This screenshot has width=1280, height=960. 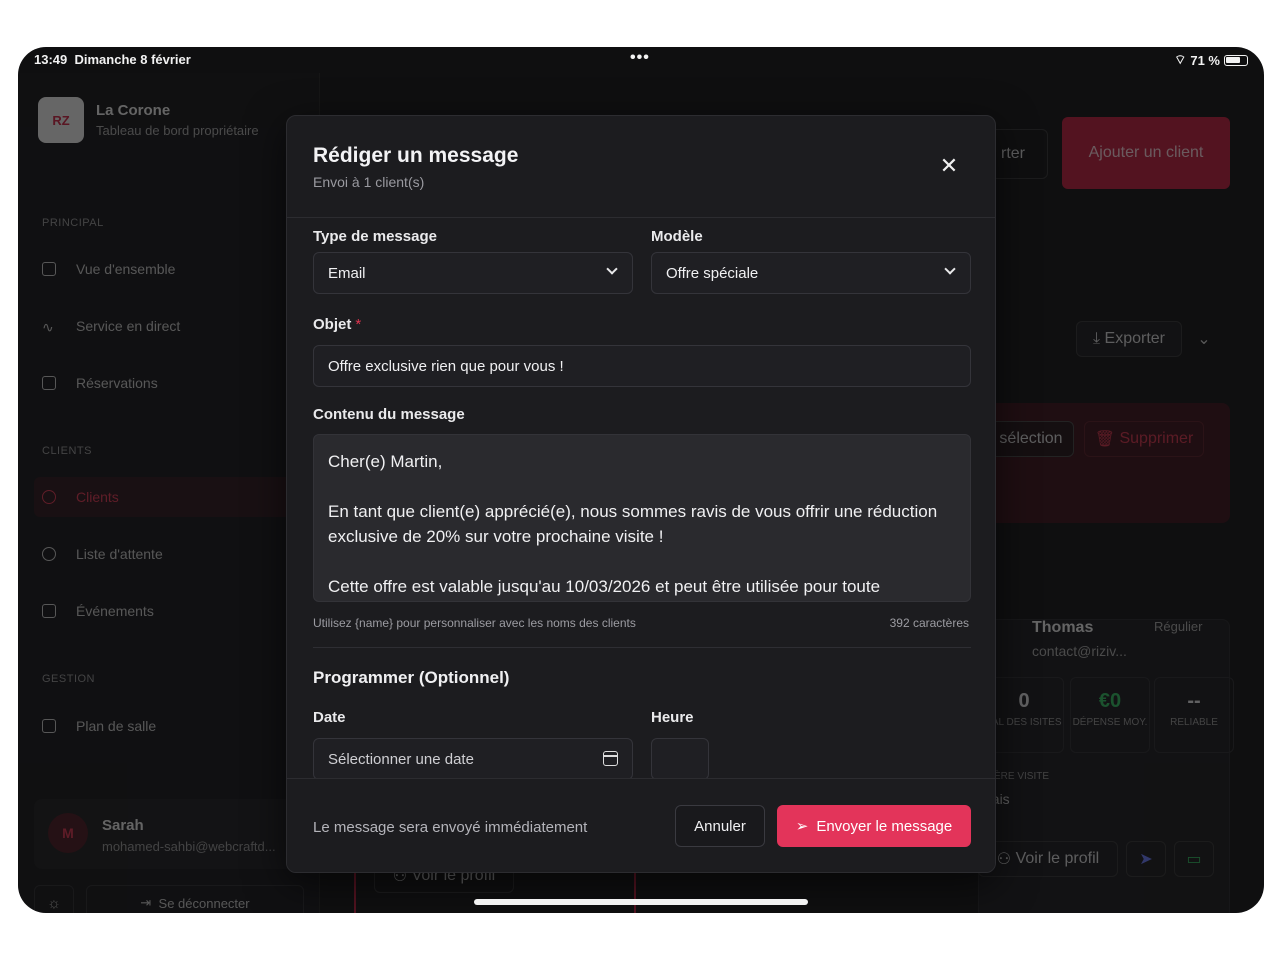 What do you see at coordinates (1178, 626) in the screenshot?
I see `client-badge: Régulier` at bounding box center [1178, 626].